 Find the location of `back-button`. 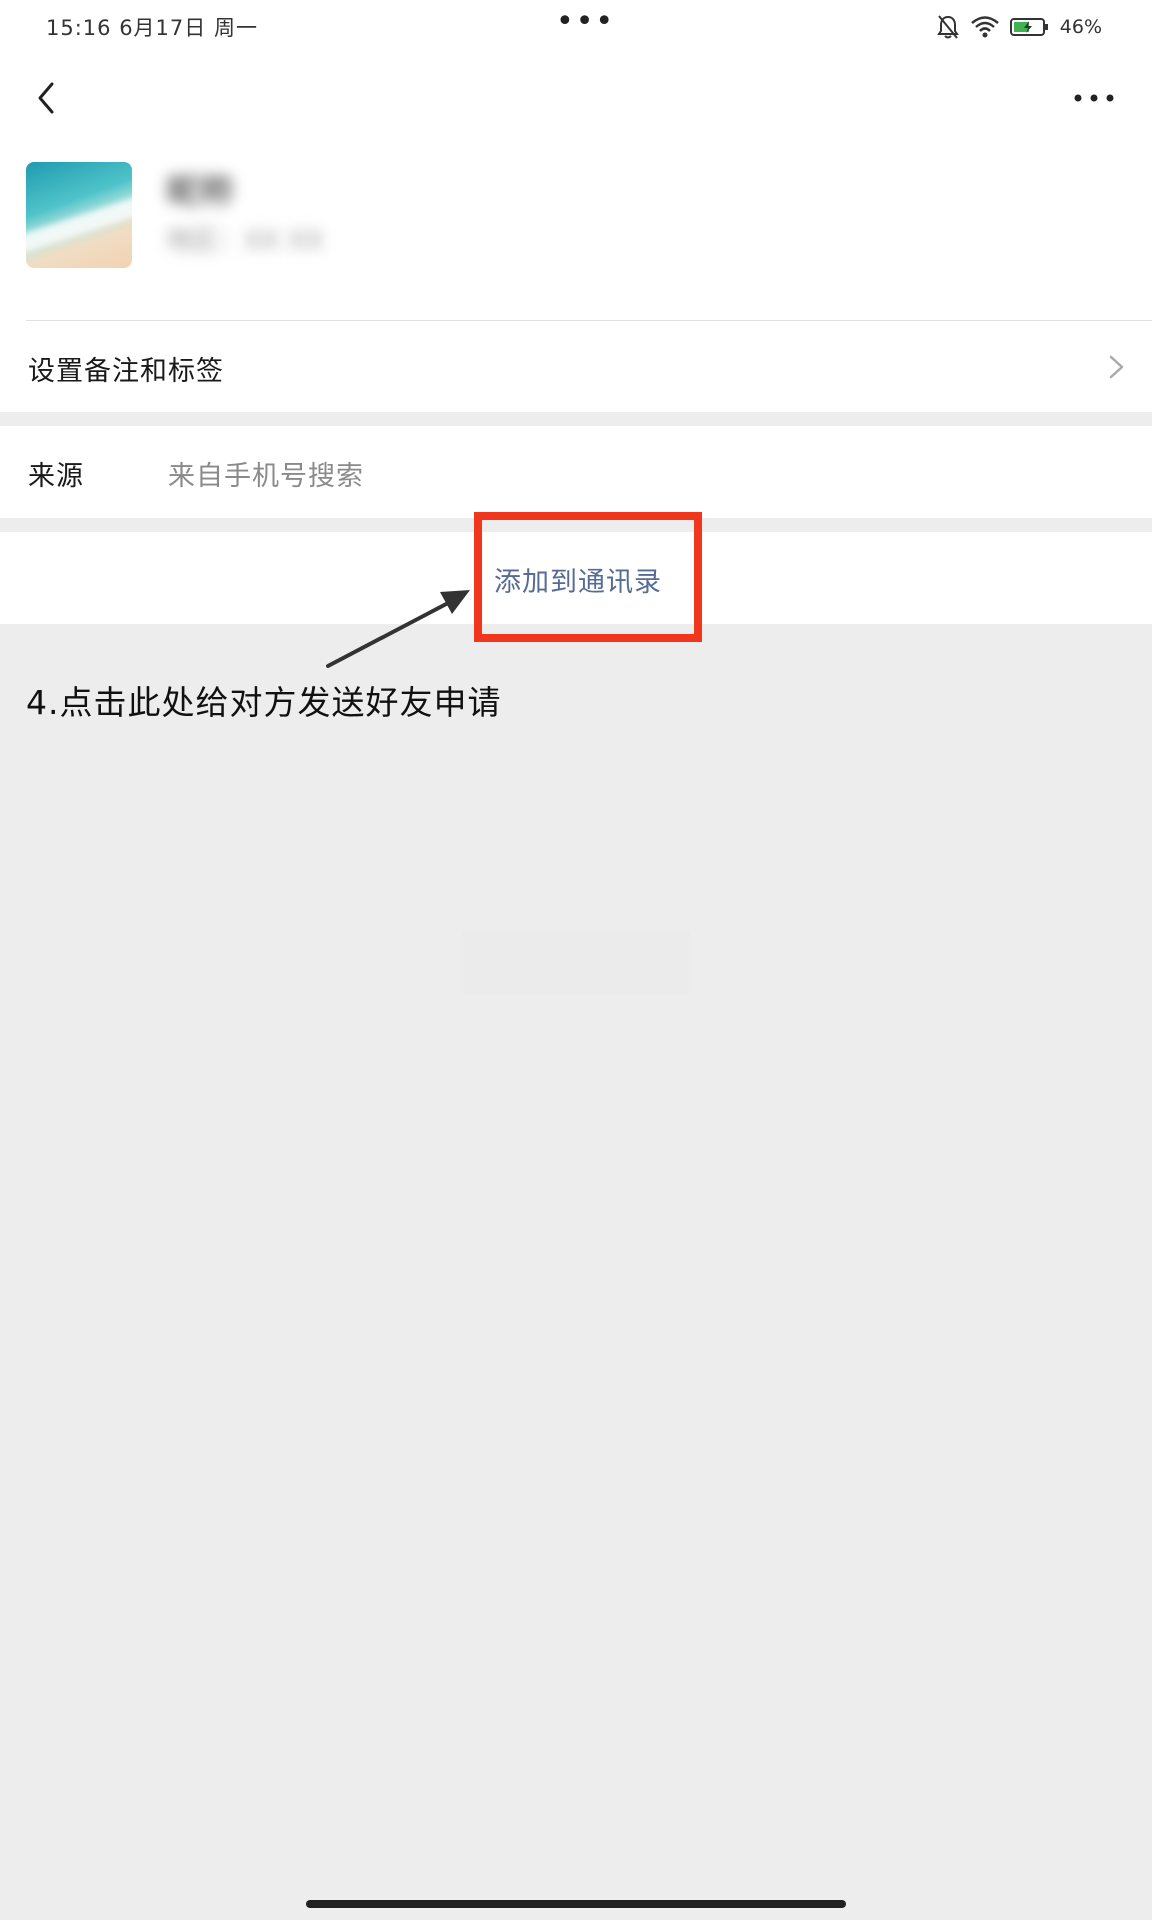

back-button is located at coordinates (50, 98).